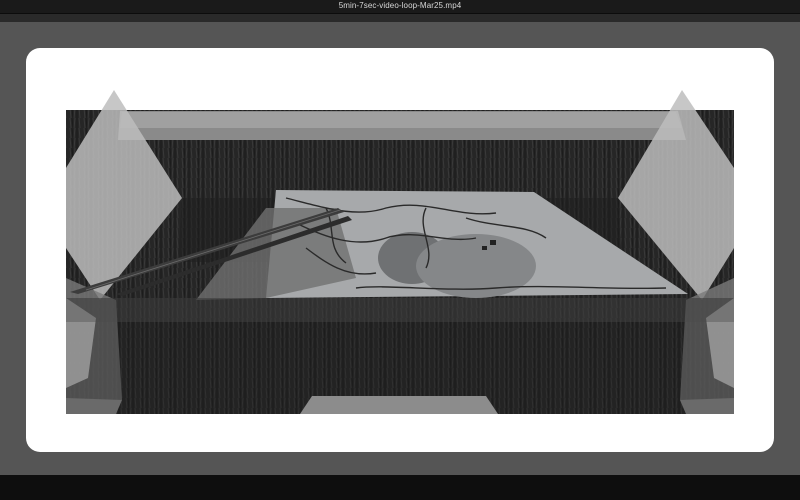  I want to click on bottom-right-patch, so click(707, 406).